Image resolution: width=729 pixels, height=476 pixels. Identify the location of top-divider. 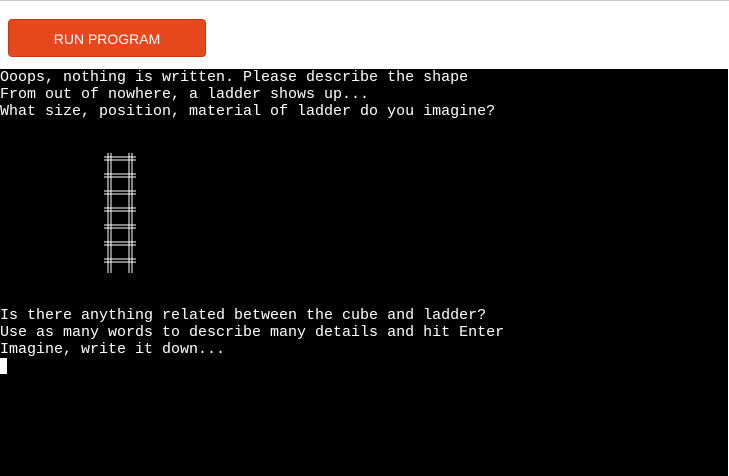
(364, 0).